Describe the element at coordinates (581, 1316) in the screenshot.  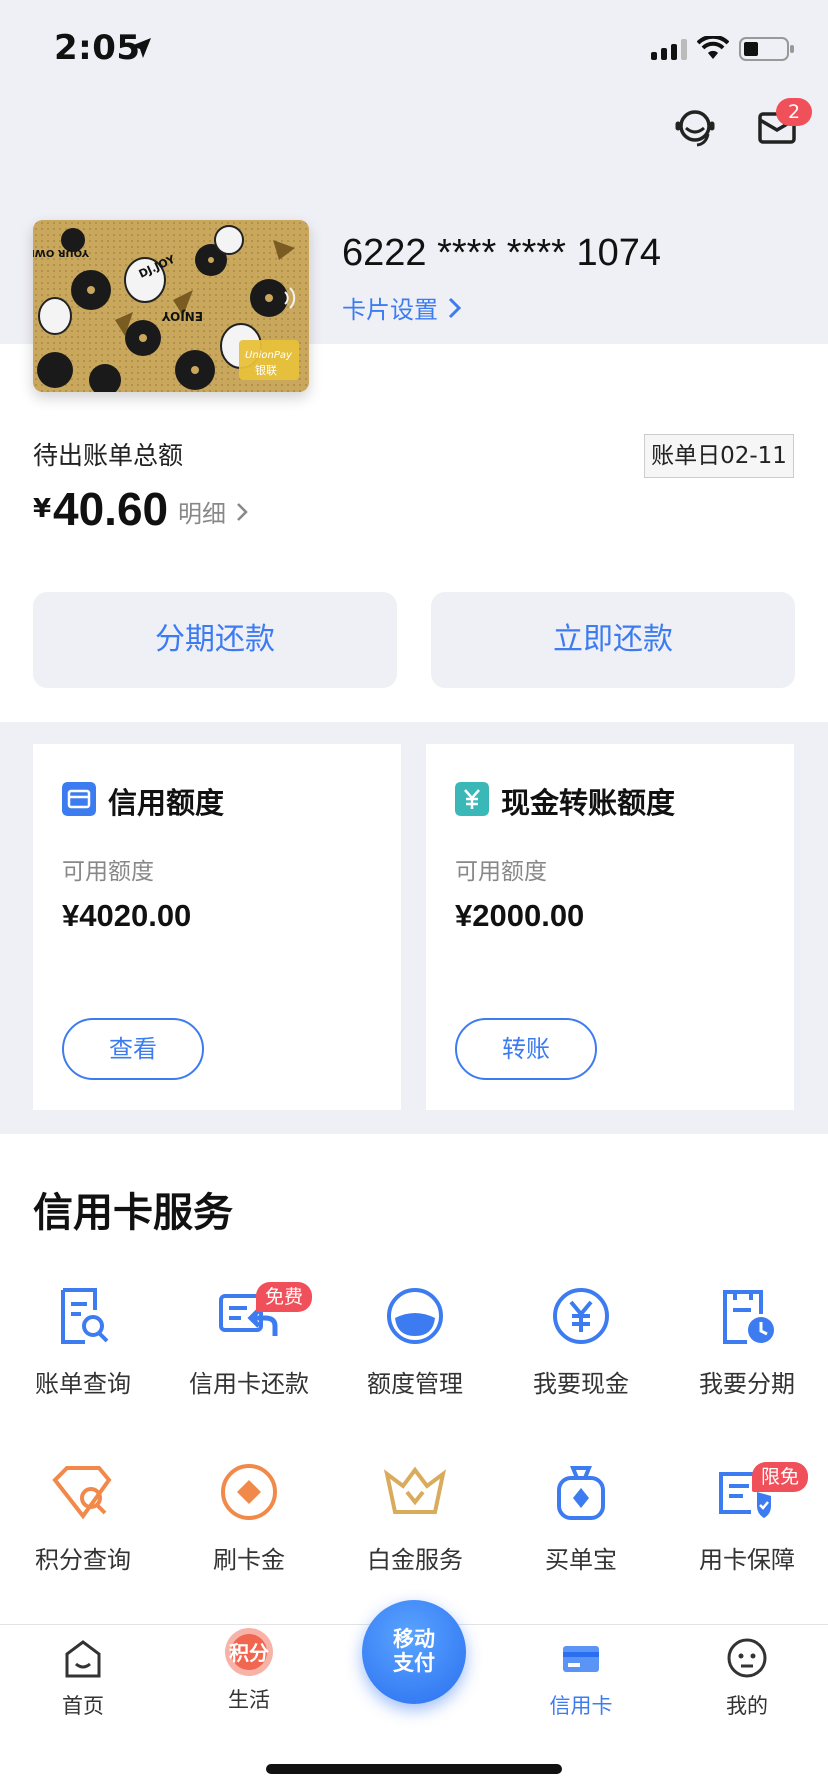
I see `yuan-coin-icon` at that location.